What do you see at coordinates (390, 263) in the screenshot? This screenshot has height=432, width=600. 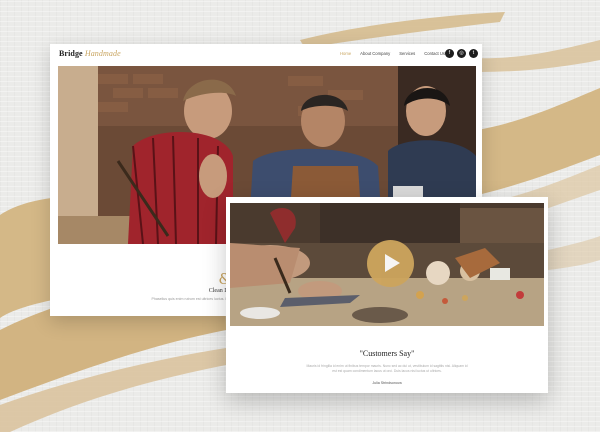 I see `play-icon` at bounding box center [390, 263].